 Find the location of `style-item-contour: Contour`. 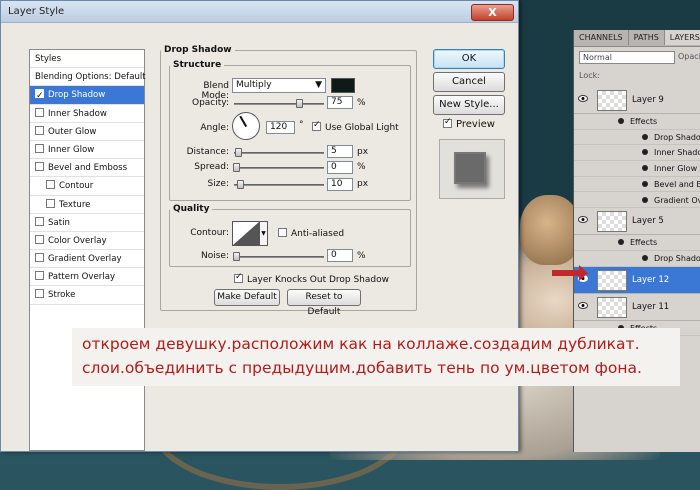

style-item-contour: Contour is located at coordinates (87, 186).